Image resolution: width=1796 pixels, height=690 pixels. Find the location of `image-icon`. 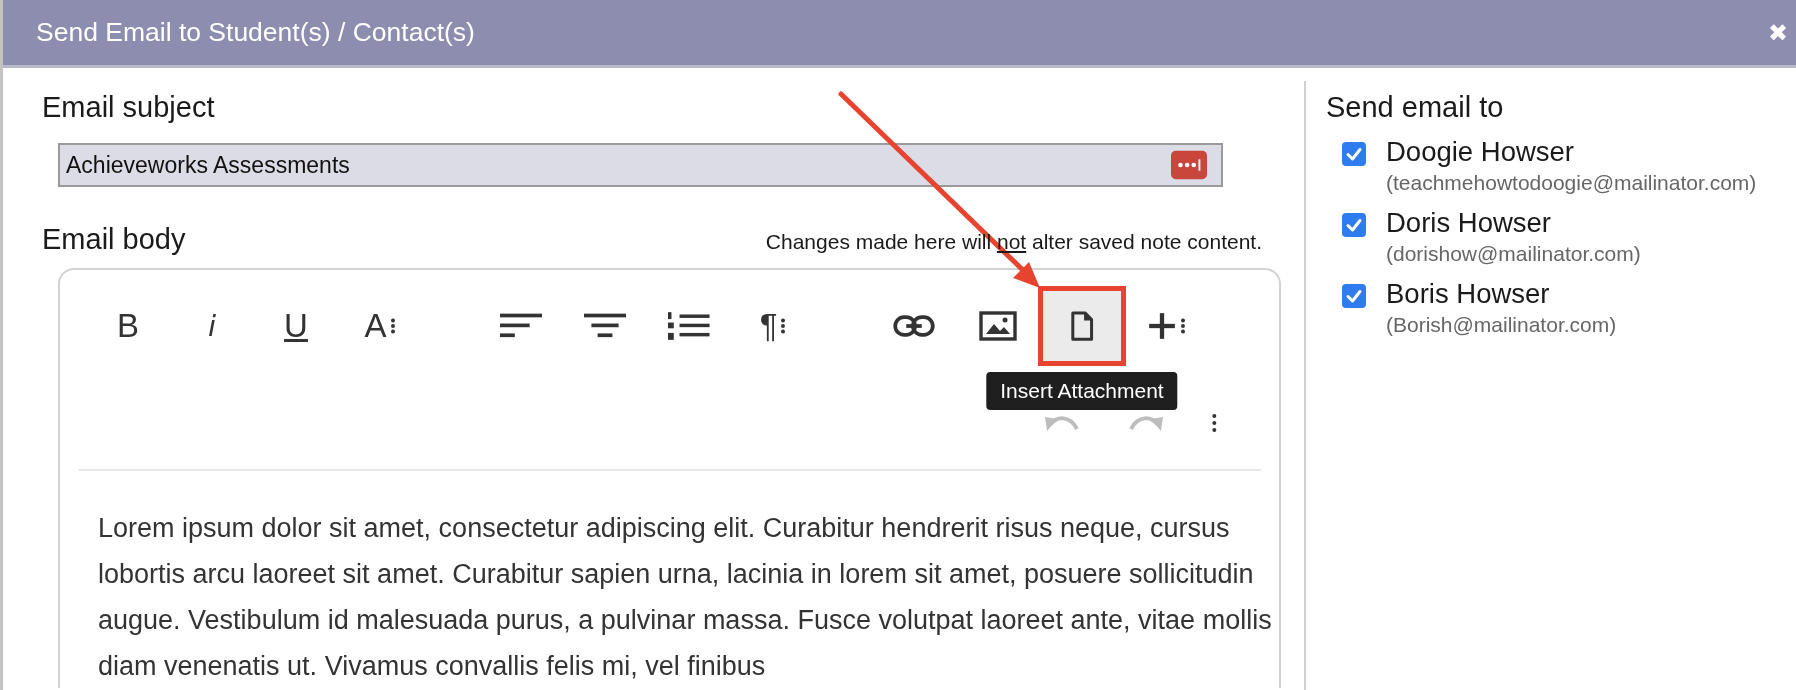

image-icon is located at coordinates (998, 326).